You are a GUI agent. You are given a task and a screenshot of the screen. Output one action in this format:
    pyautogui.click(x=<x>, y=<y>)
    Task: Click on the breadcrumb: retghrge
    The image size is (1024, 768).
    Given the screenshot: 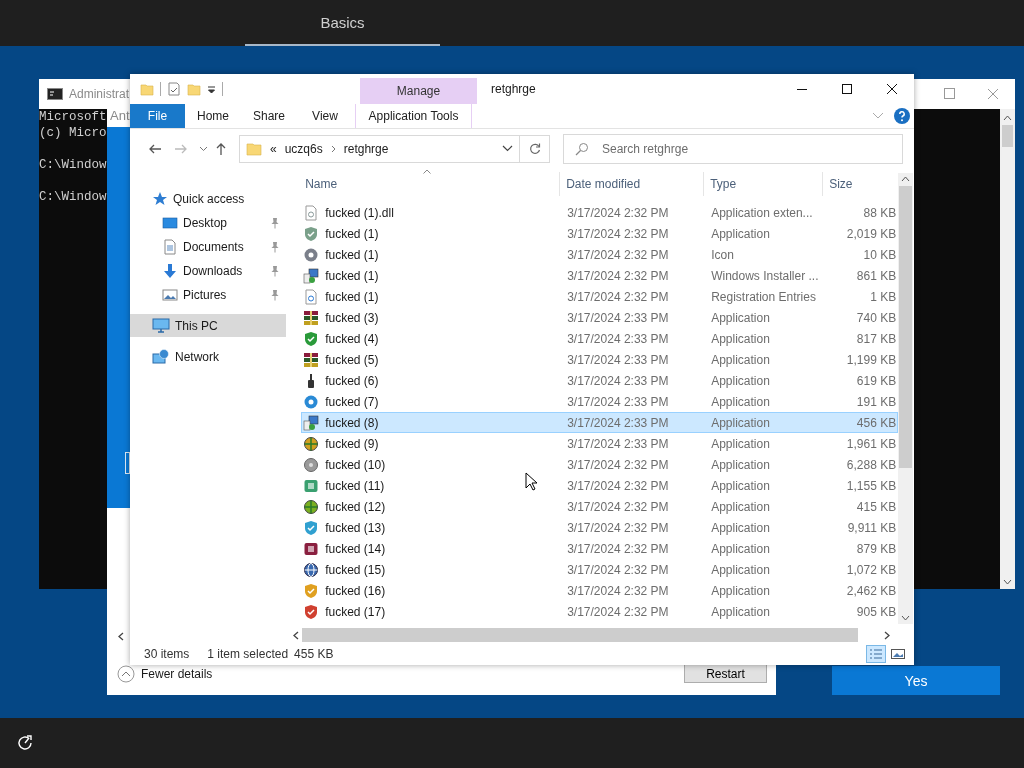 What is the action you would take?
    pyautogui.click(x=366, y=148)
    